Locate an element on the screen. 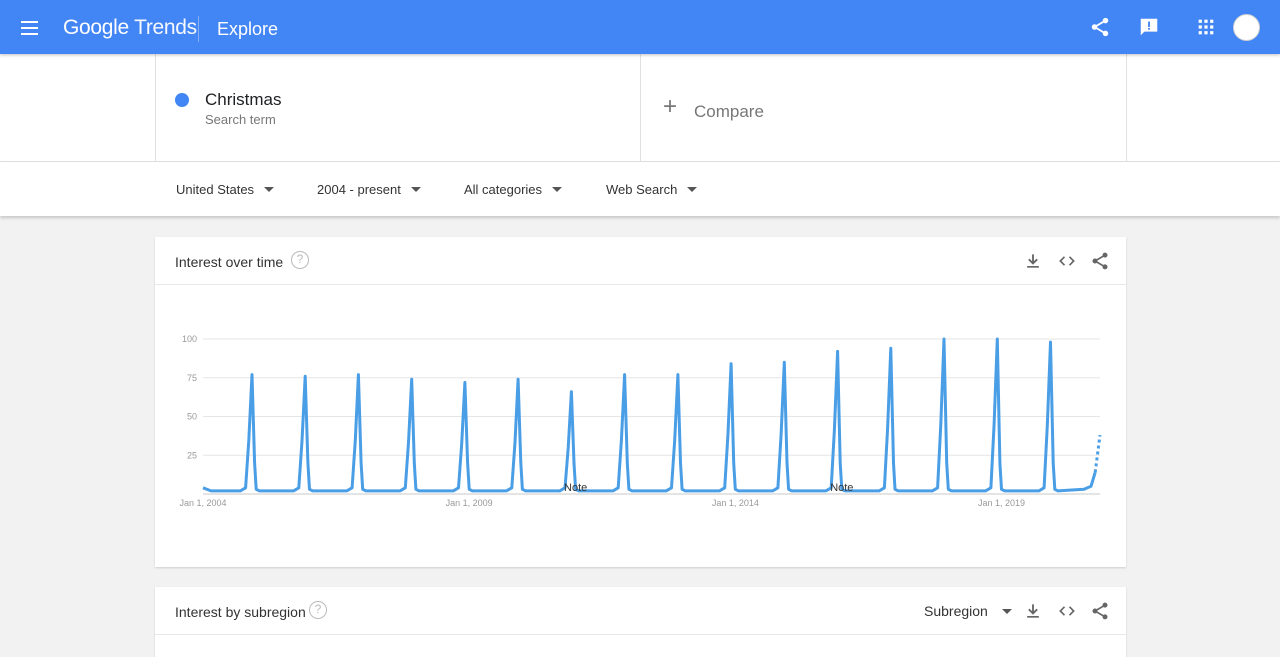 This screenshot has width=1280, height=657. region-filter-label: United States is located at coordinates (215, 189).